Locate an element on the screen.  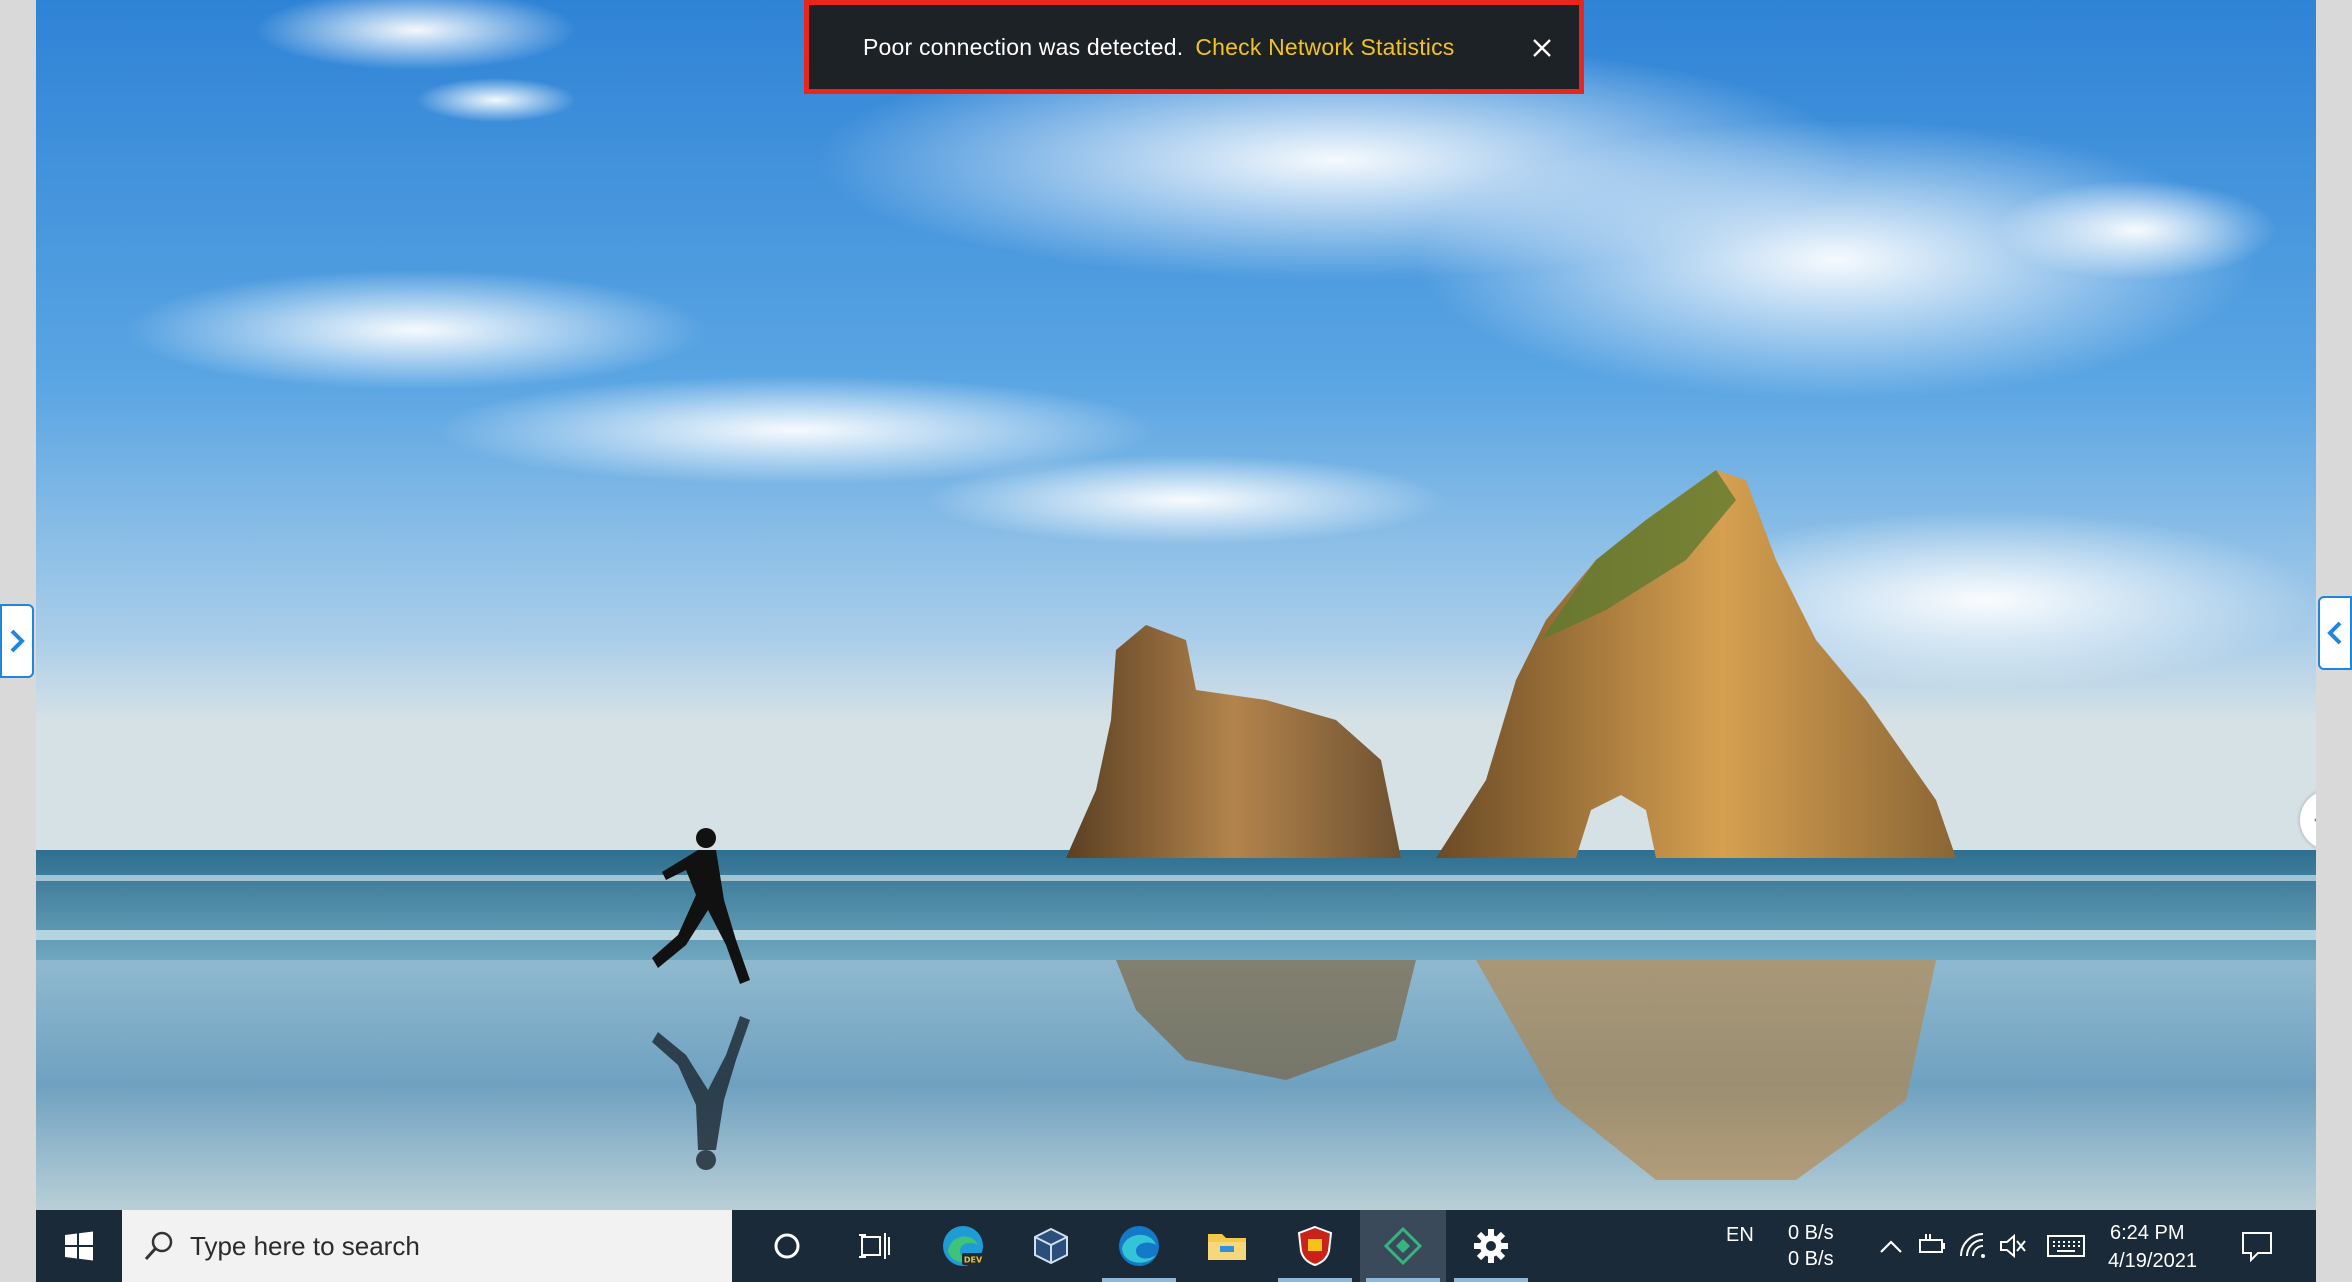
edge-icon is located at coordinates (1139, 1246).